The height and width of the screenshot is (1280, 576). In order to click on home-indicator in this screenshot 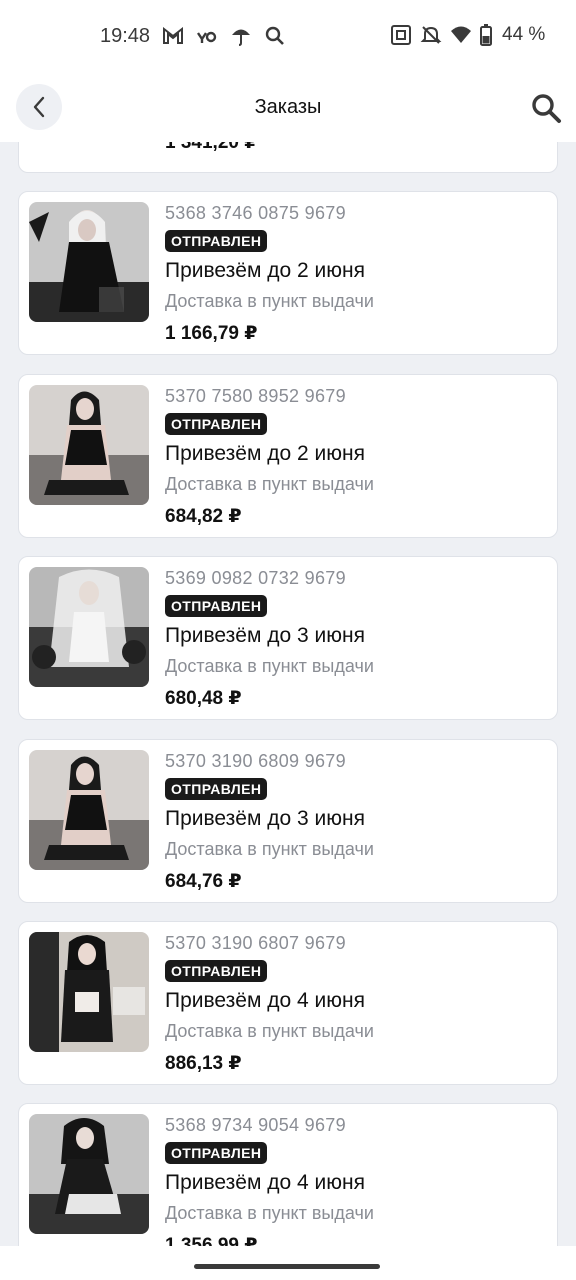, I will do `click(287, 1266)`.